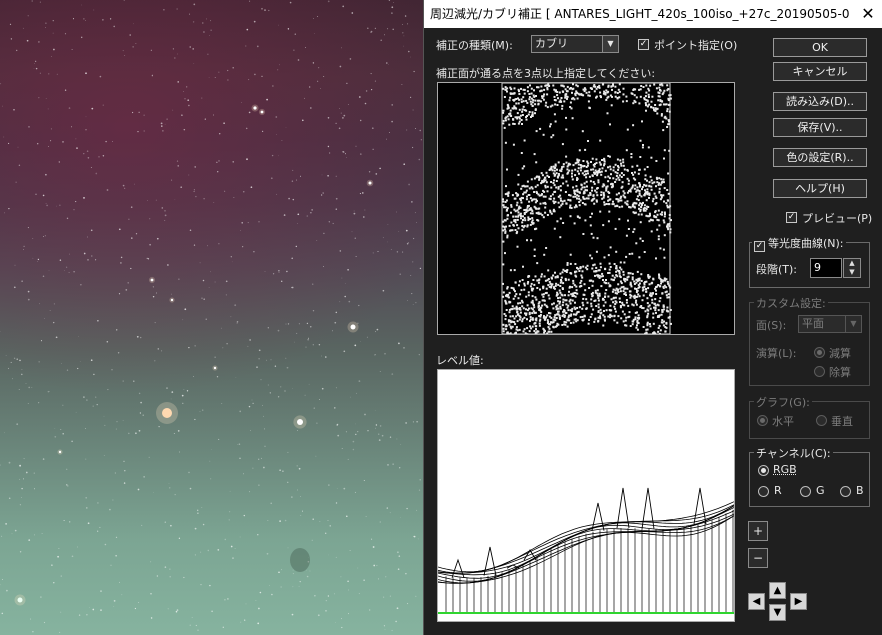 Image resolution: width=882 pixels, height=635 pixels. What do you see at coordinates (820, 157) in the screenshot?
I see `color-settings-button: 色の設定(R)..` at bounding box center [820, 157].